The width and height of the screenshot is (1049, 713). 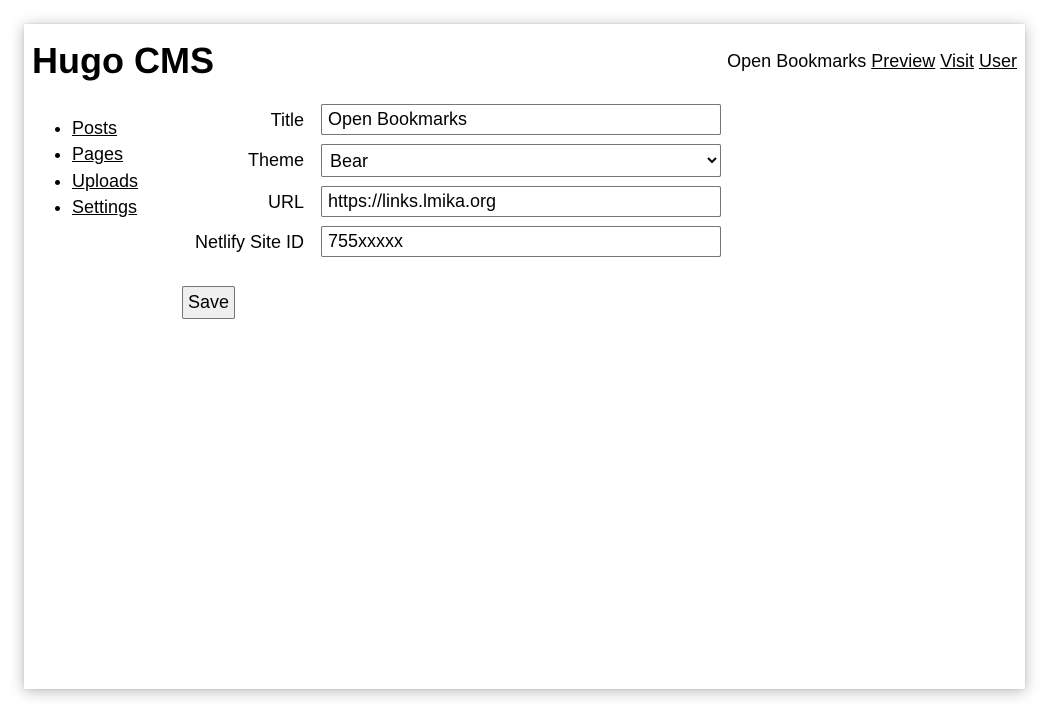 What do you see at coordinates (521, 160) in the screenshot?
I see `theme-select: Bear` at bounding box center [521, 160].